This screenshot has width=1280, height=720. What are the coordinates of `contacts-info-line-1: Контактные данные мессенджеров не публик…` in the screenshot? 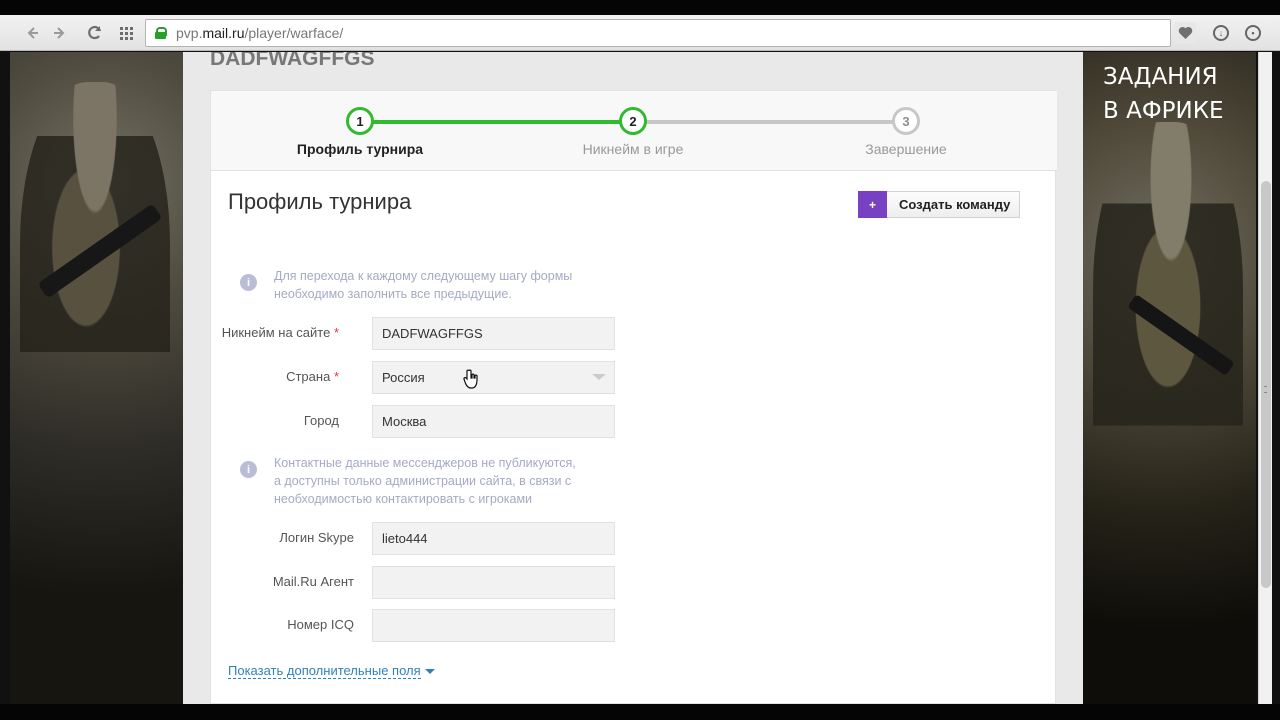 It's located at (425, 463).